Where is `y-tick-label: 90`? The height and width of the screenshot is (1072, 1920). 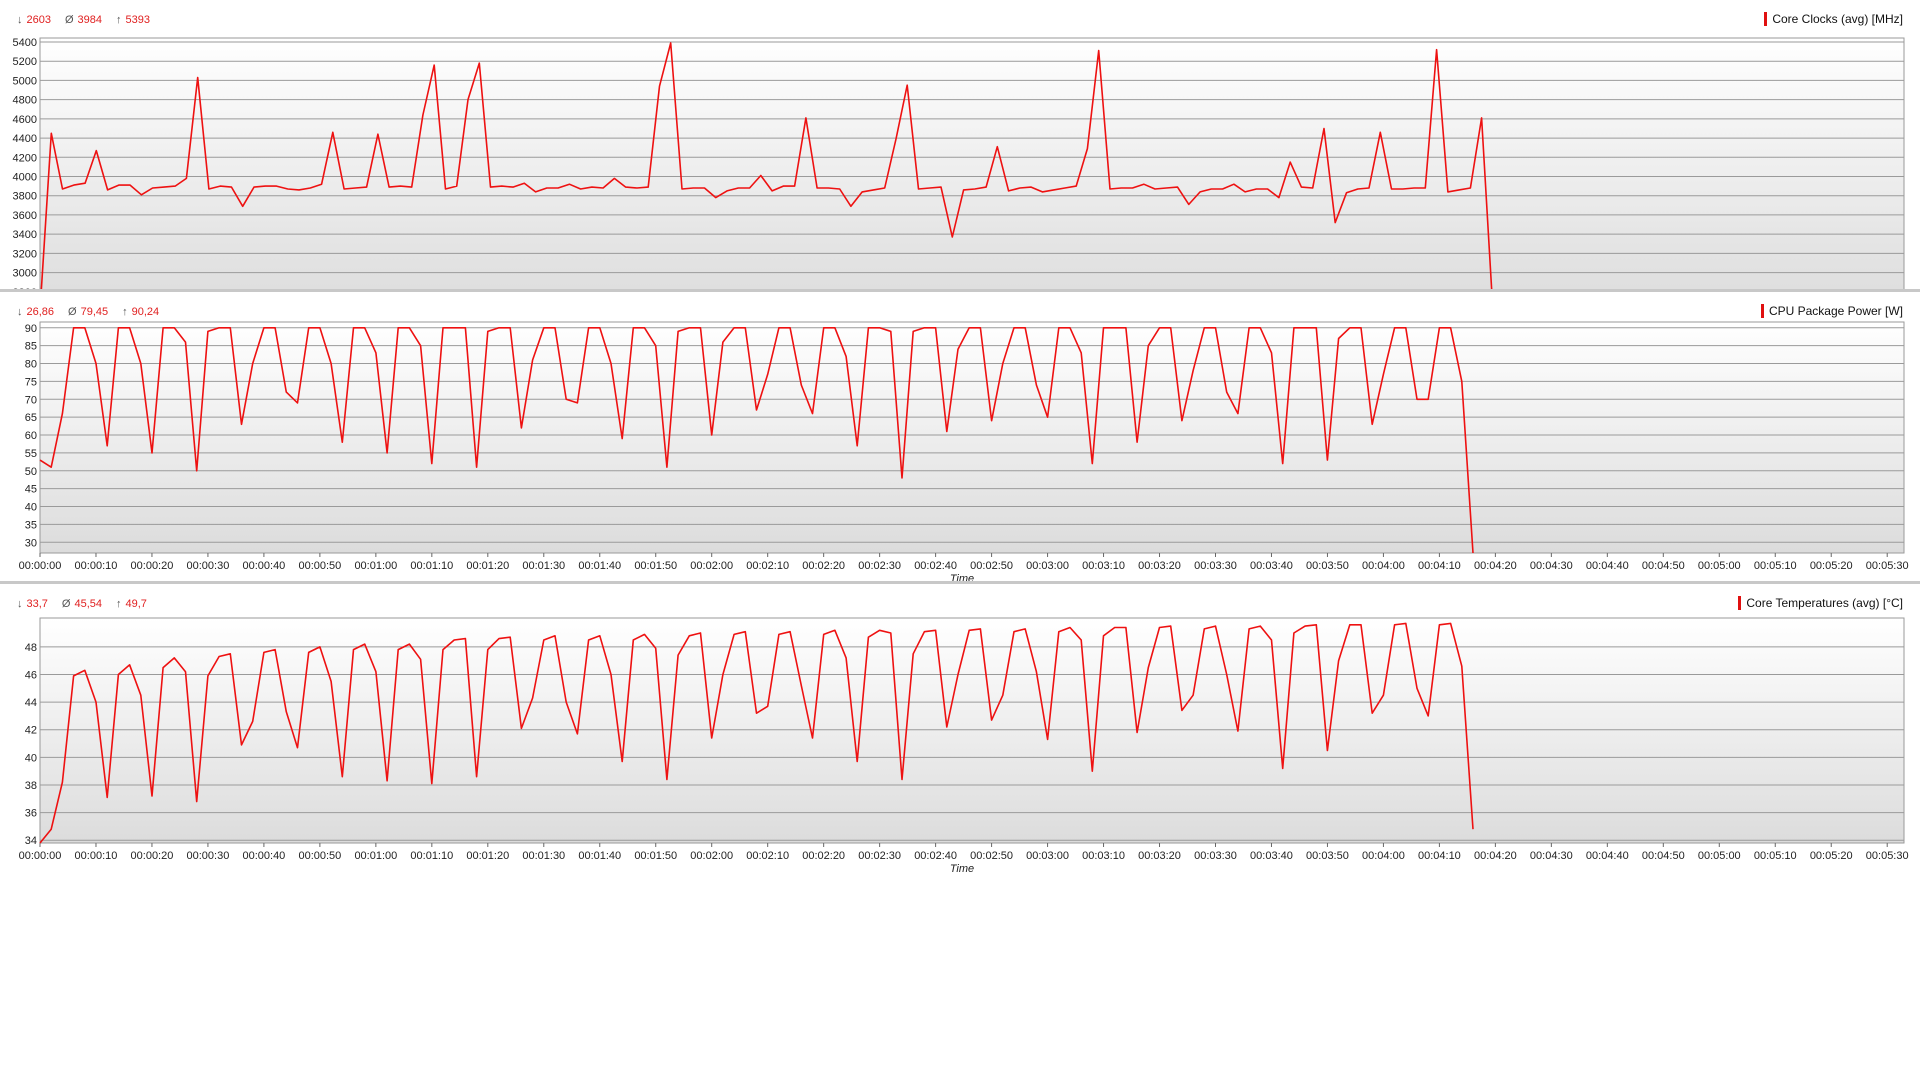
y-tick-label: 90 is located at coordinates (31, 329).